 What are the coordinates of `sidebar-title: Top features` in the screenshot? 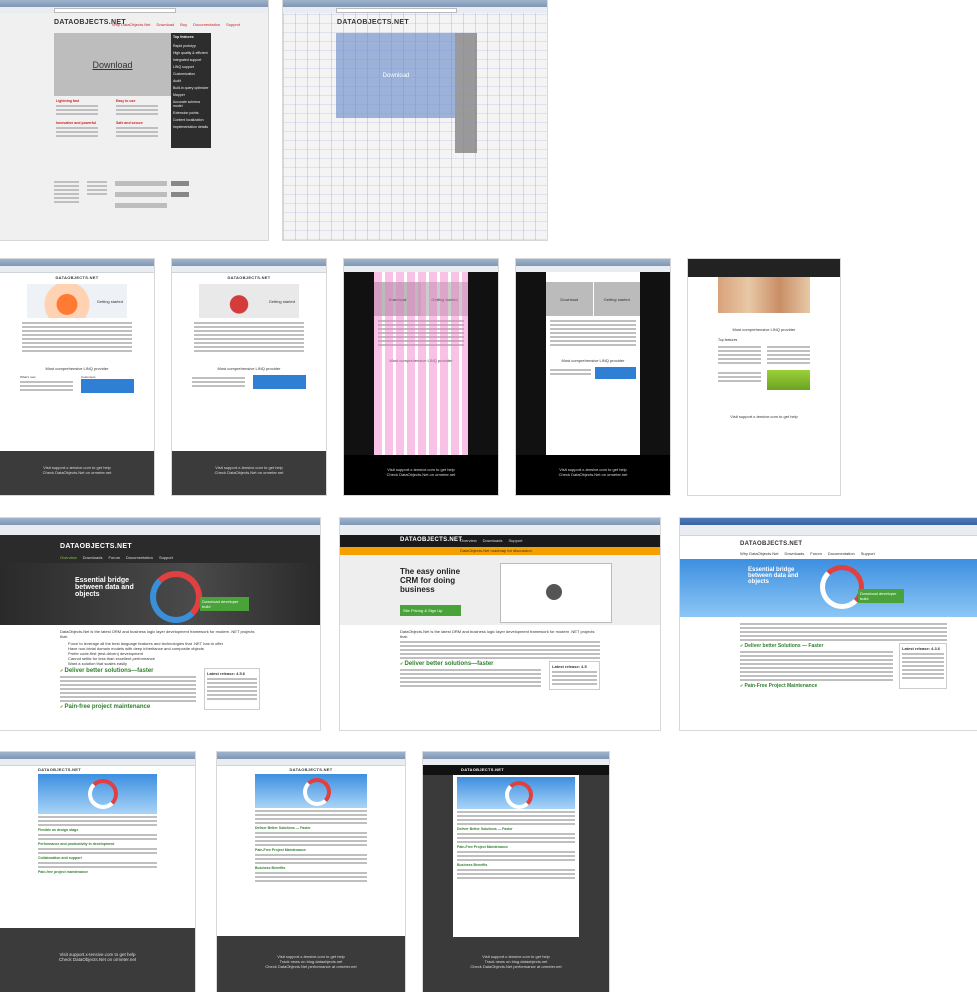 It's located at (183, 37).